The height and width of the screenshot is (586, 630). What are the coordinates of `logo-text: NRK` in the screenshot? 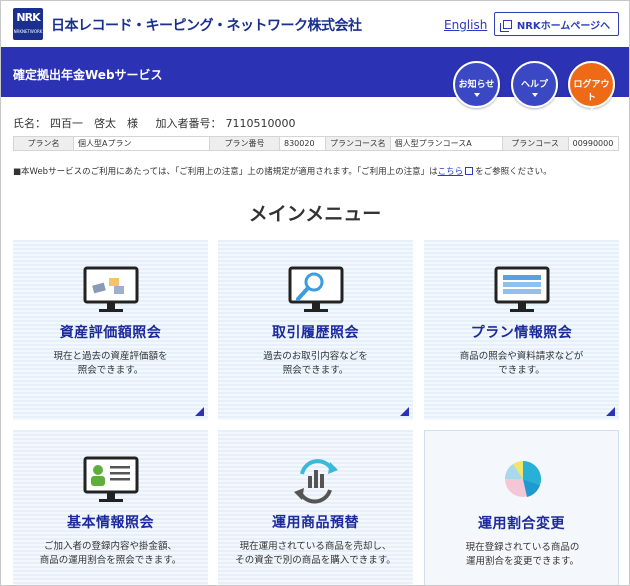 It's located at (28, 17).